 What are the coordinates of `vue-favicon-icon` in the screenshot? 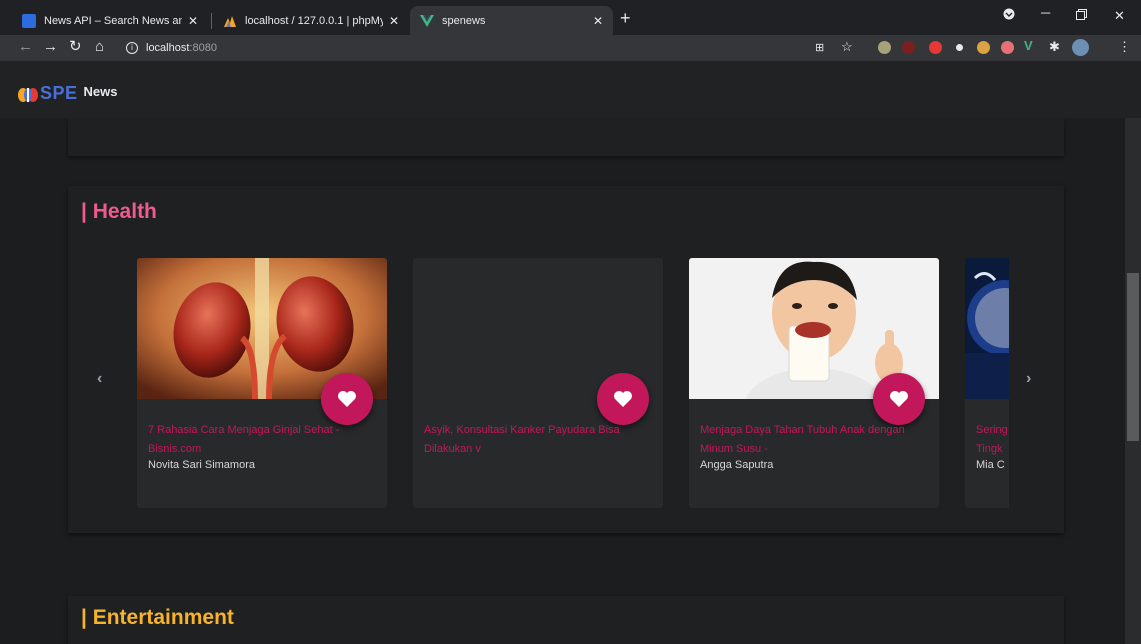 It's located at (427, 21).